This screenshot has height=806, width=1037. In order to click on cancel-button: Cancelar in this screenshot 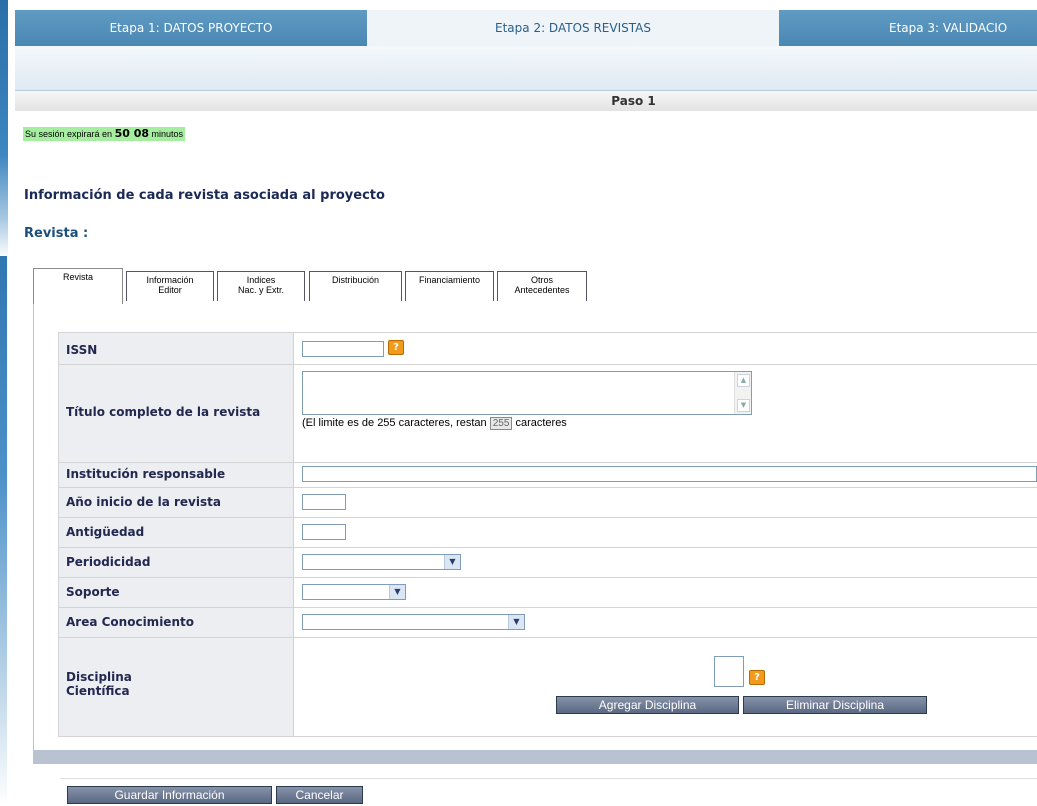, I will do `click(319, 795)`.